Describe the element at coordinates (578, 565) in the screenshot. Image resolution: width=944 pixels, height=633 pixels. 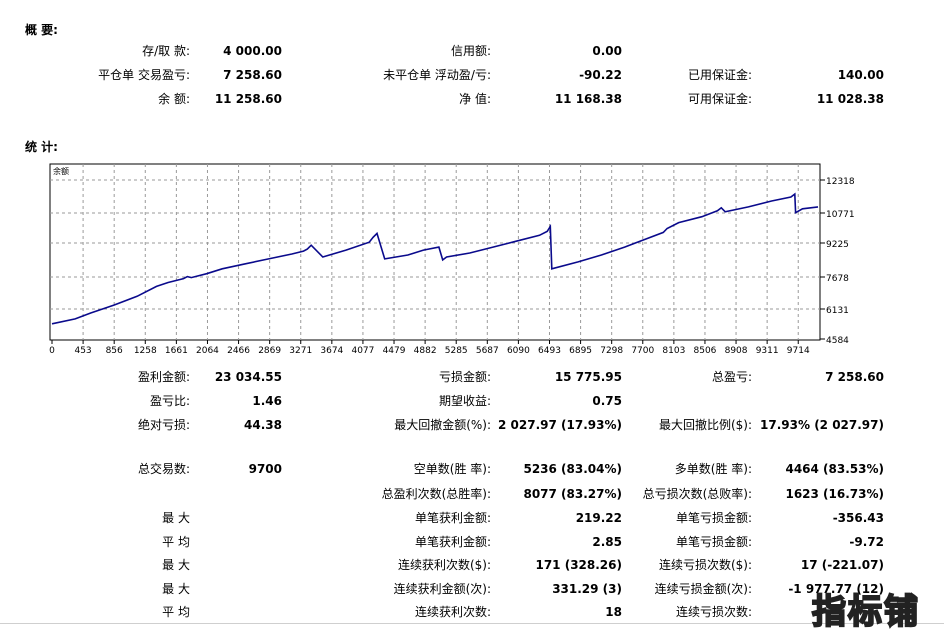
I see `stat-value: 171 (328.26)` at that location.